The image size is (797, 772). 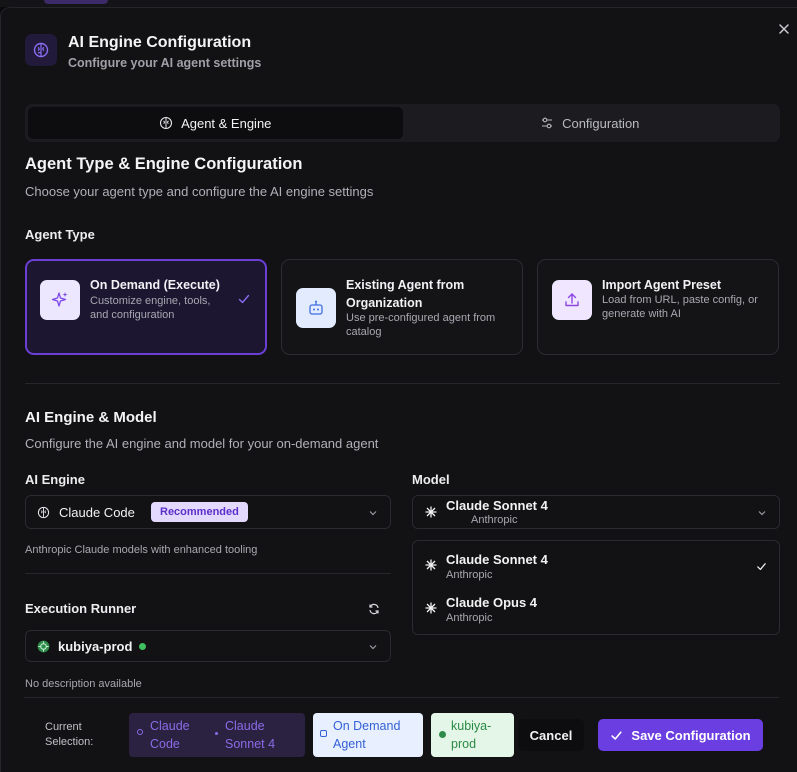 I want to click on tab-configuration: Configuration, so click(x=590, y=123).